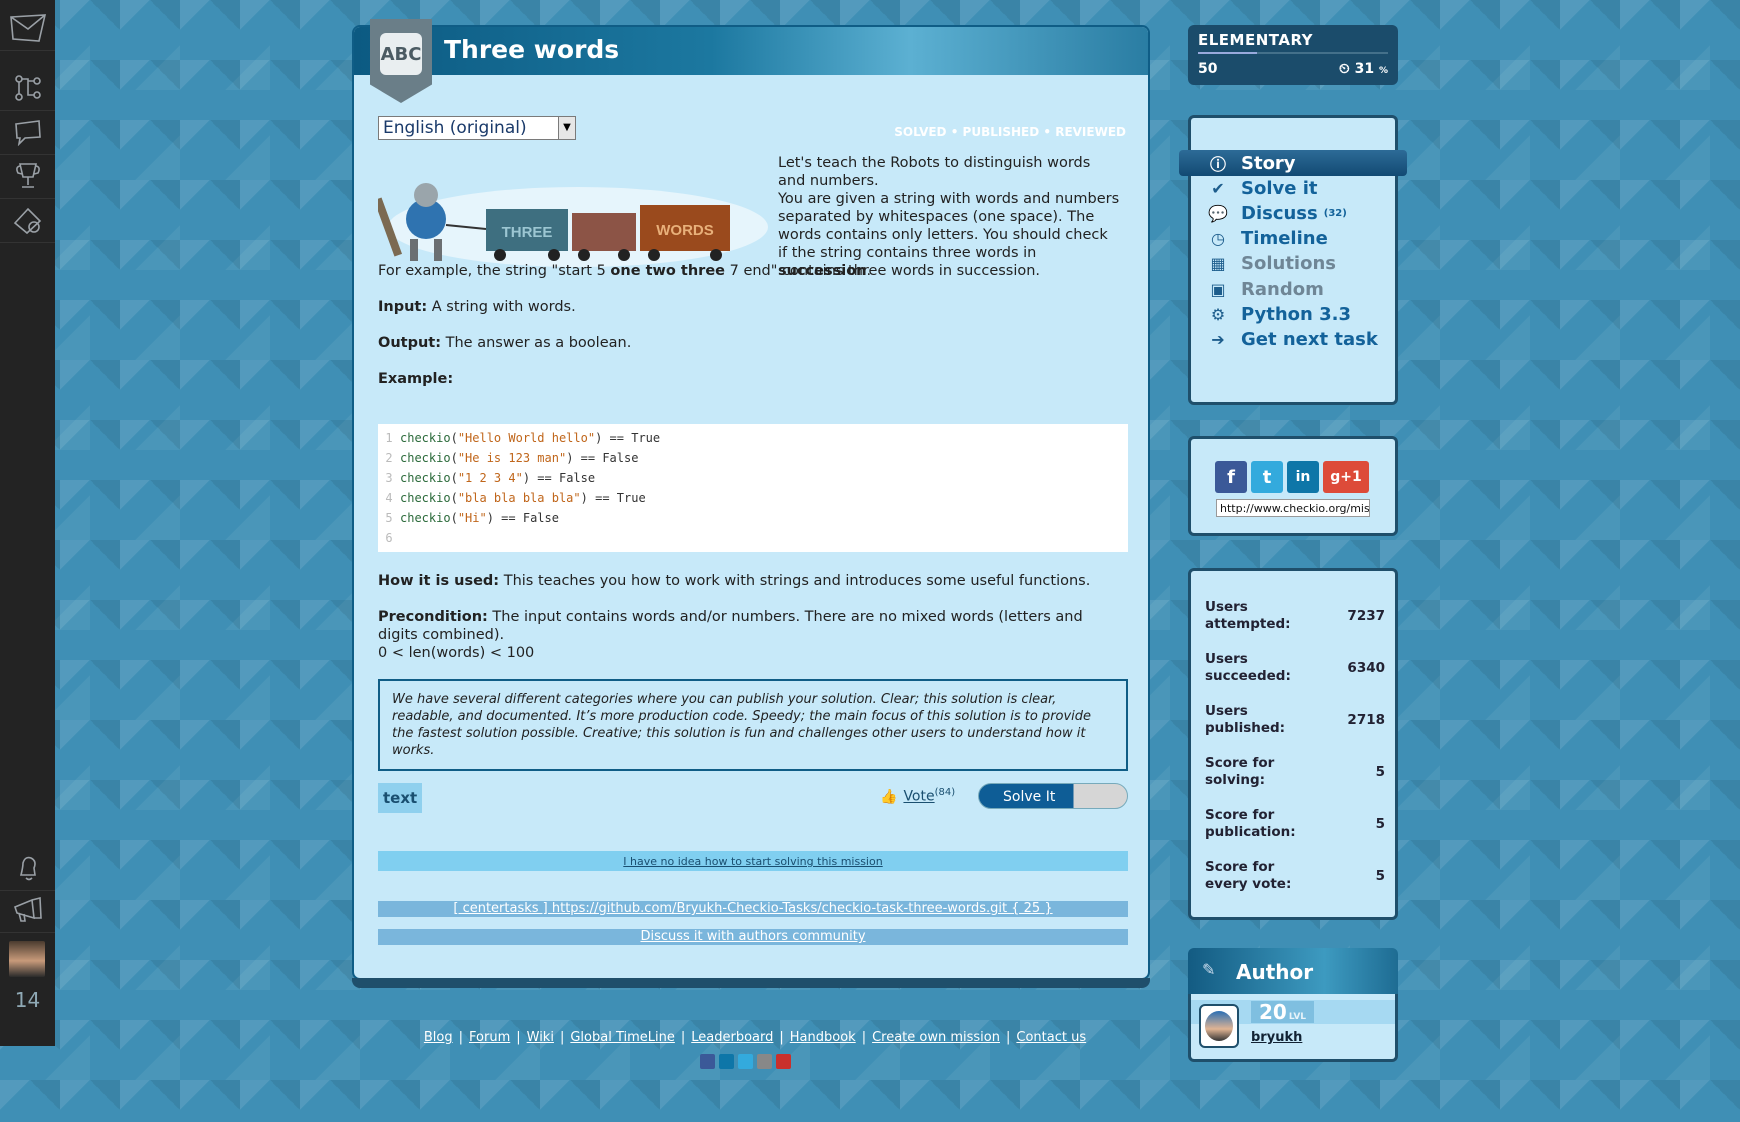 Image resolution: width=1740 pixels, height=1122 pixels. Describe the element at coordinates (400, 798) in the screenshot. I see `tag-text: text` at that location.